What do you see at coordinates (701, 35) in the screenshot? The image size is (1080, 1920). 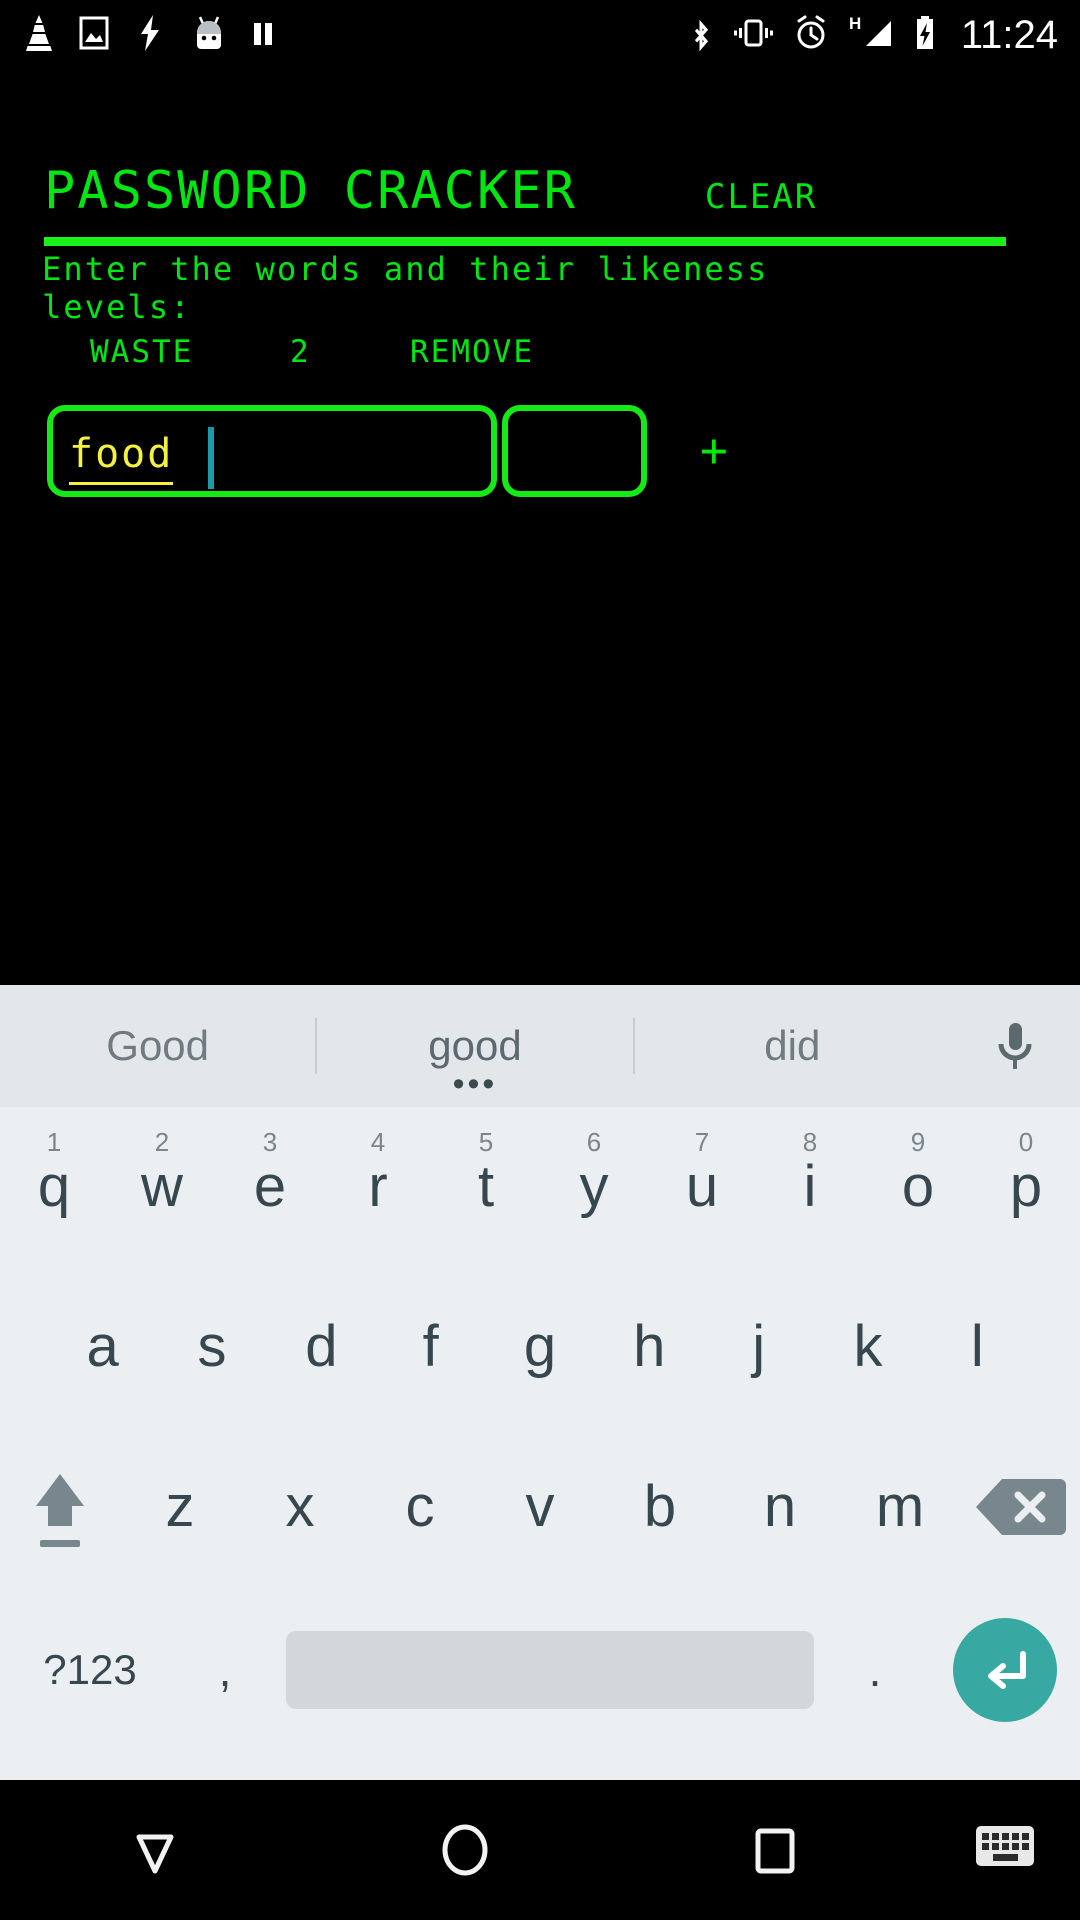 I see `bluetooth-icon` at bounding box center [701, 35].